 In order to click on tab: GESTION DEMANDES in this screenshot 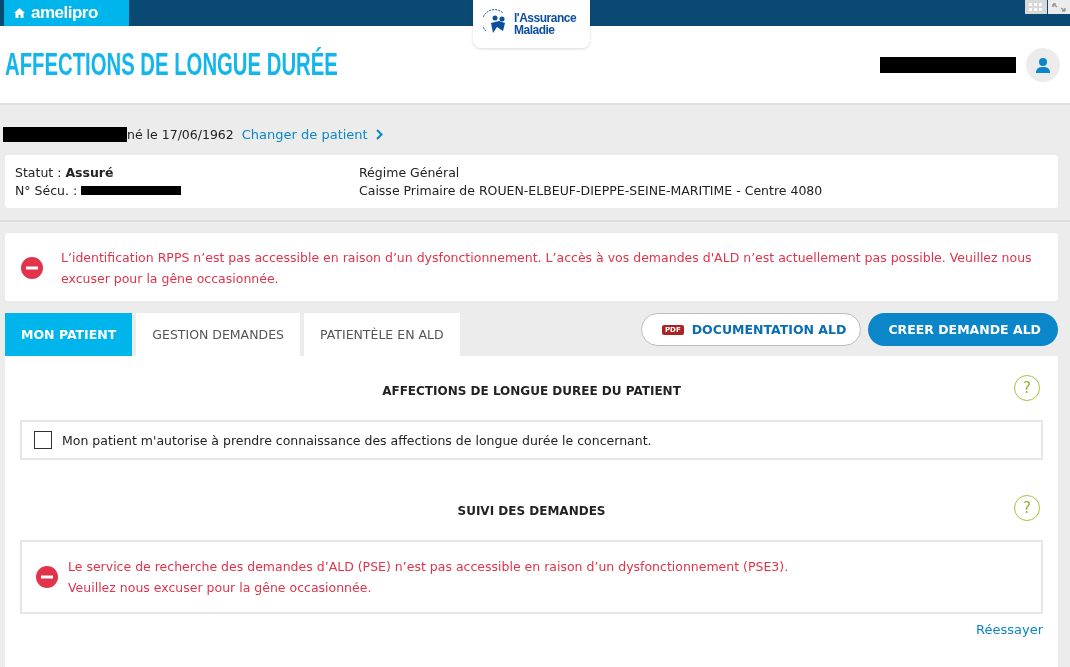, I will do `click(218, 334)`.